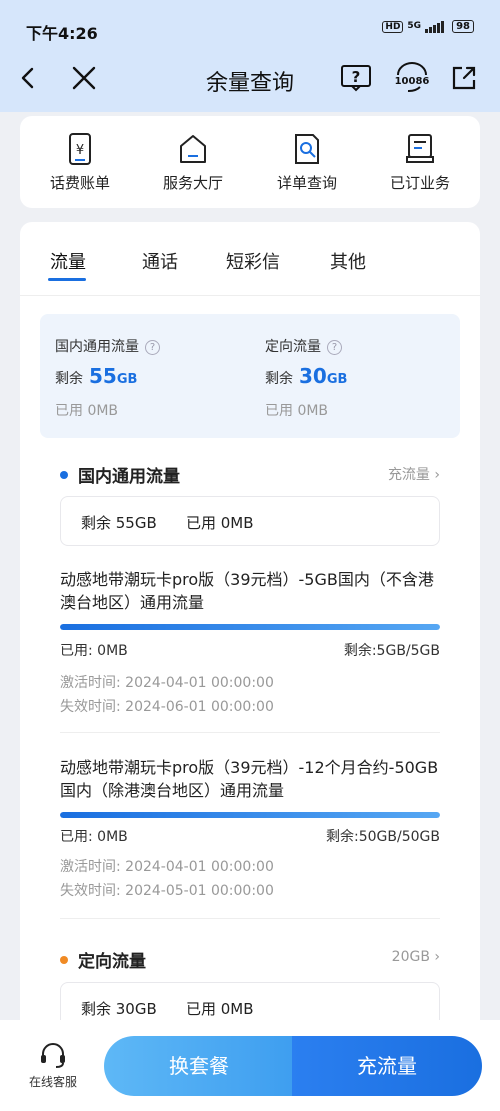  What do you see at coordinates (464, 78) in the screenshot?
I see `share-icon` at bounding box center [464, 78].